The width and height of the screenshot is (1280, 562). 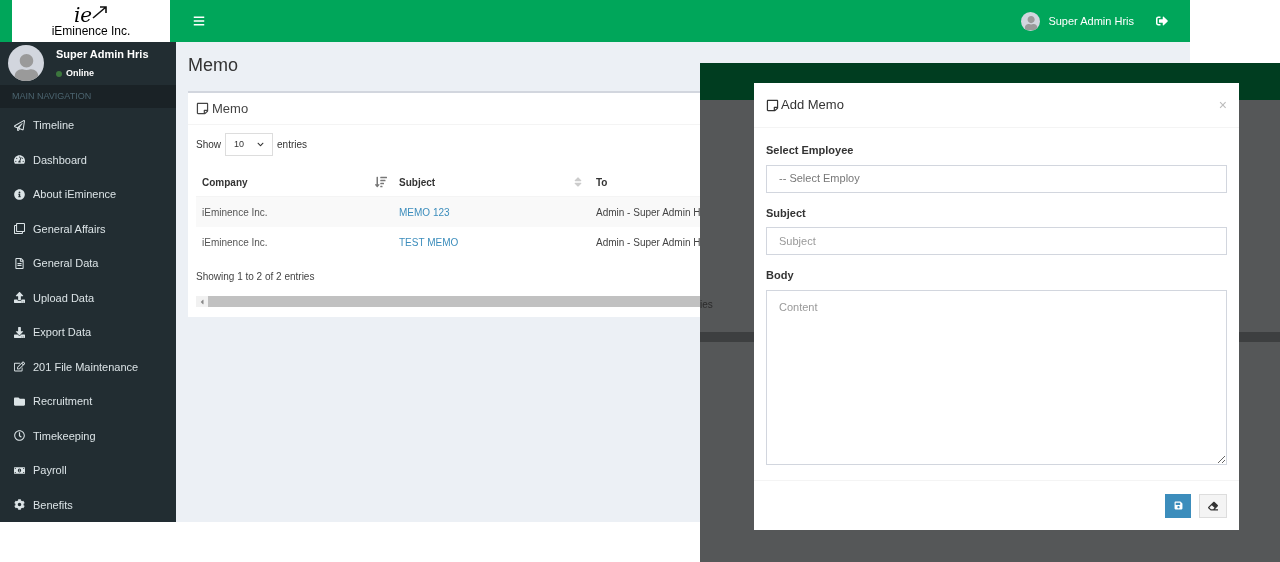 I want to click on info-icon, so click(x=19, y=194).